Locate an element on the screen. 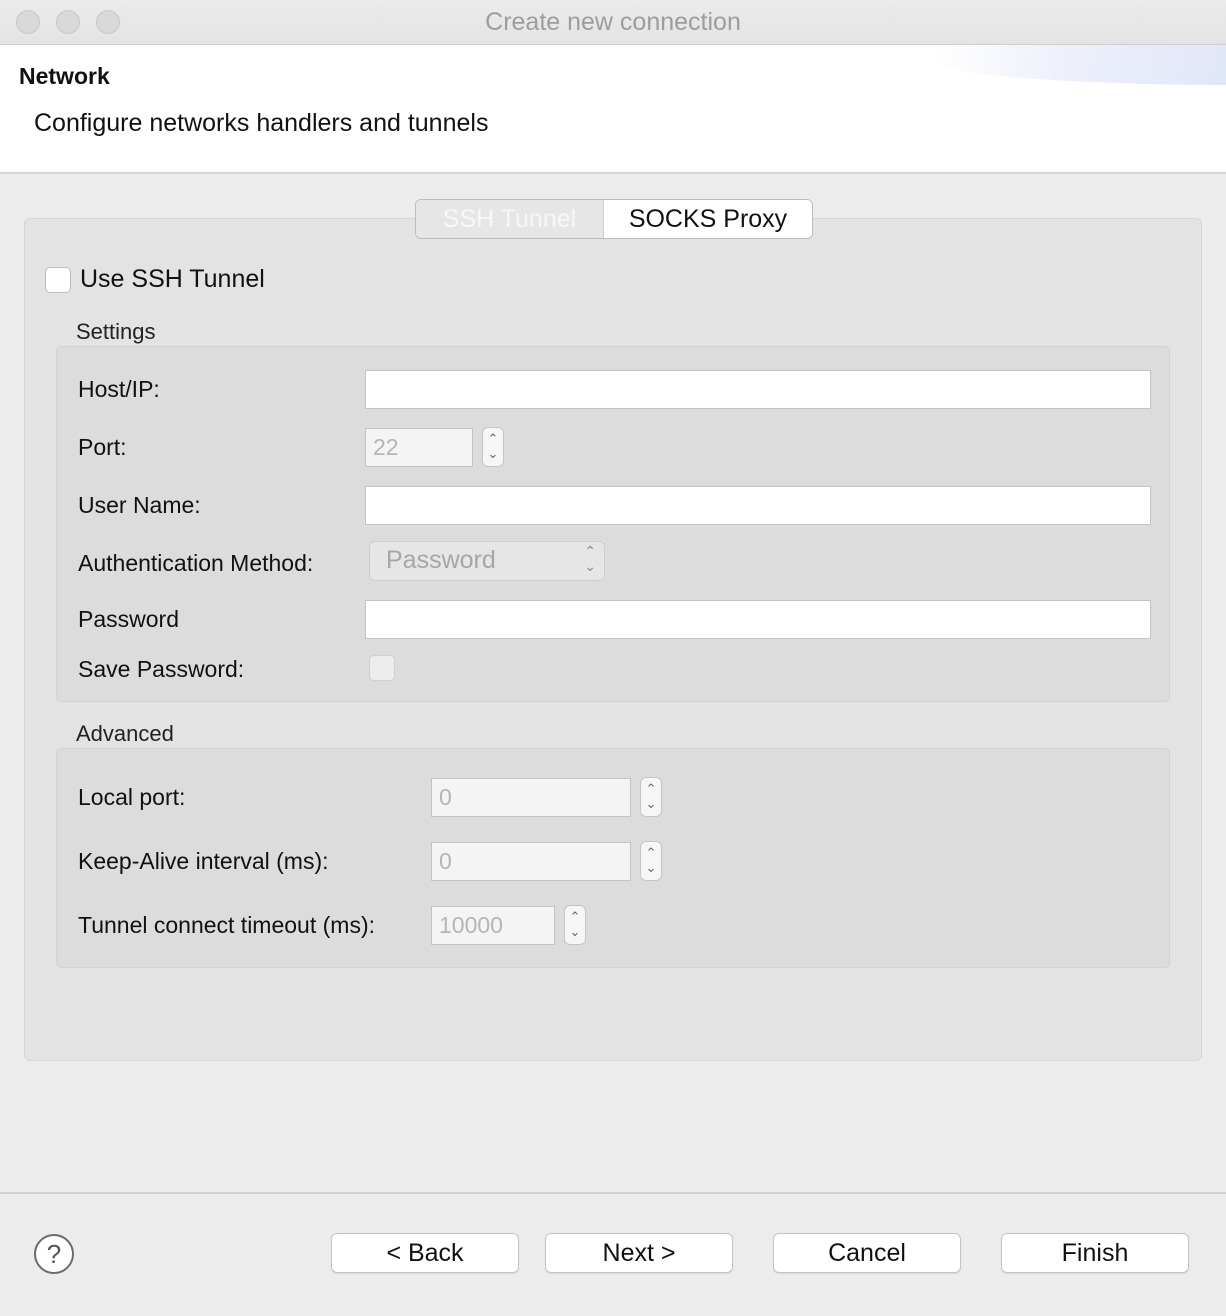 This screenshot has height=1316, width=1226. next-button: Next > is located at coordinates (639, 1253).